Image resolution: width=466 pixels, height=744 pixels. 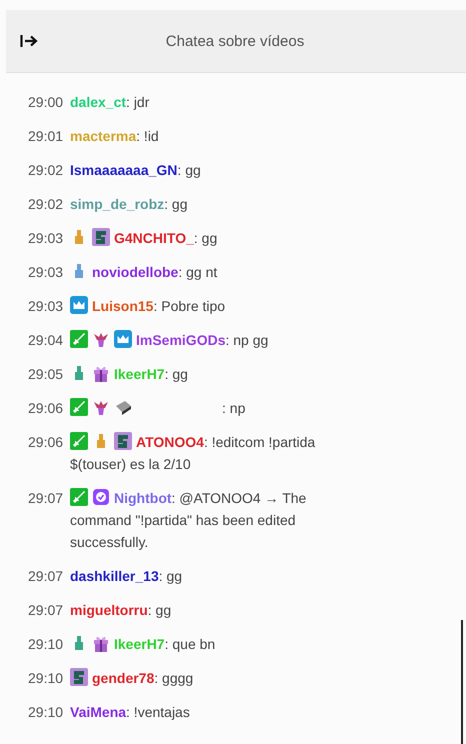 What do you see at coordinates (235, 41) in the screenshot?
I see `chat-title: Chatea sobre vídeos` at bounding box center [235, 41].